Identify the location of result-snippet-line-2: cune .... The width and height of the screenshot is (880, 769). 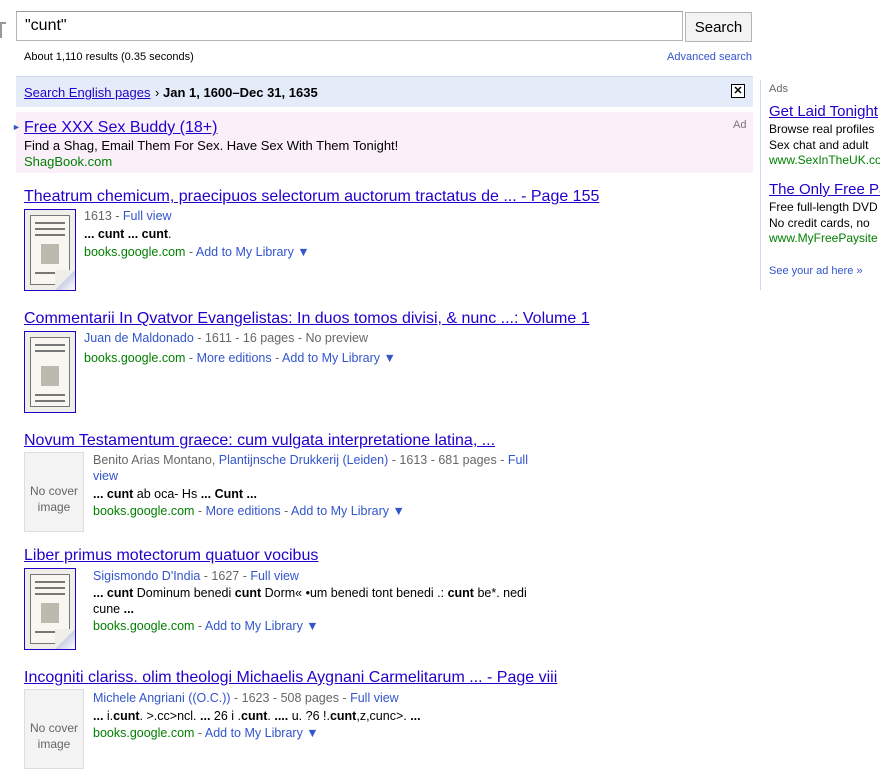
(114, 609).